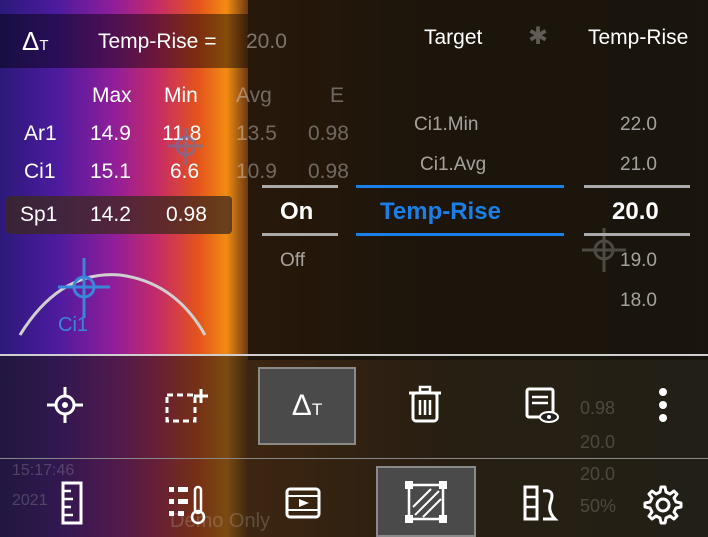 This screenshot has height=537, width=708. Describe the element at coordinates (637, 186) in the screenshot. I see `value-picker-line-top` at that location.